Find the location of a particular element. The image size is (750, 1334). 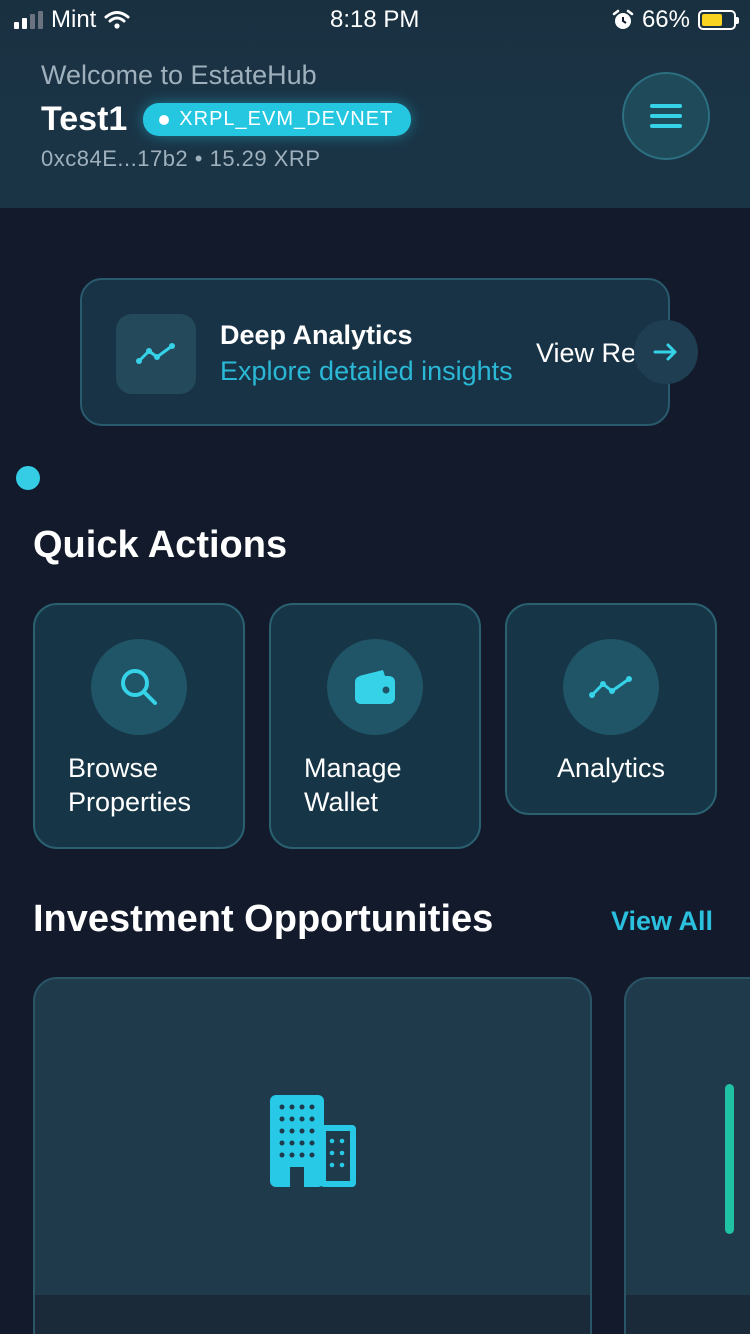

browse-properties-label: Browse Properties is located at coordinates (153, 785).